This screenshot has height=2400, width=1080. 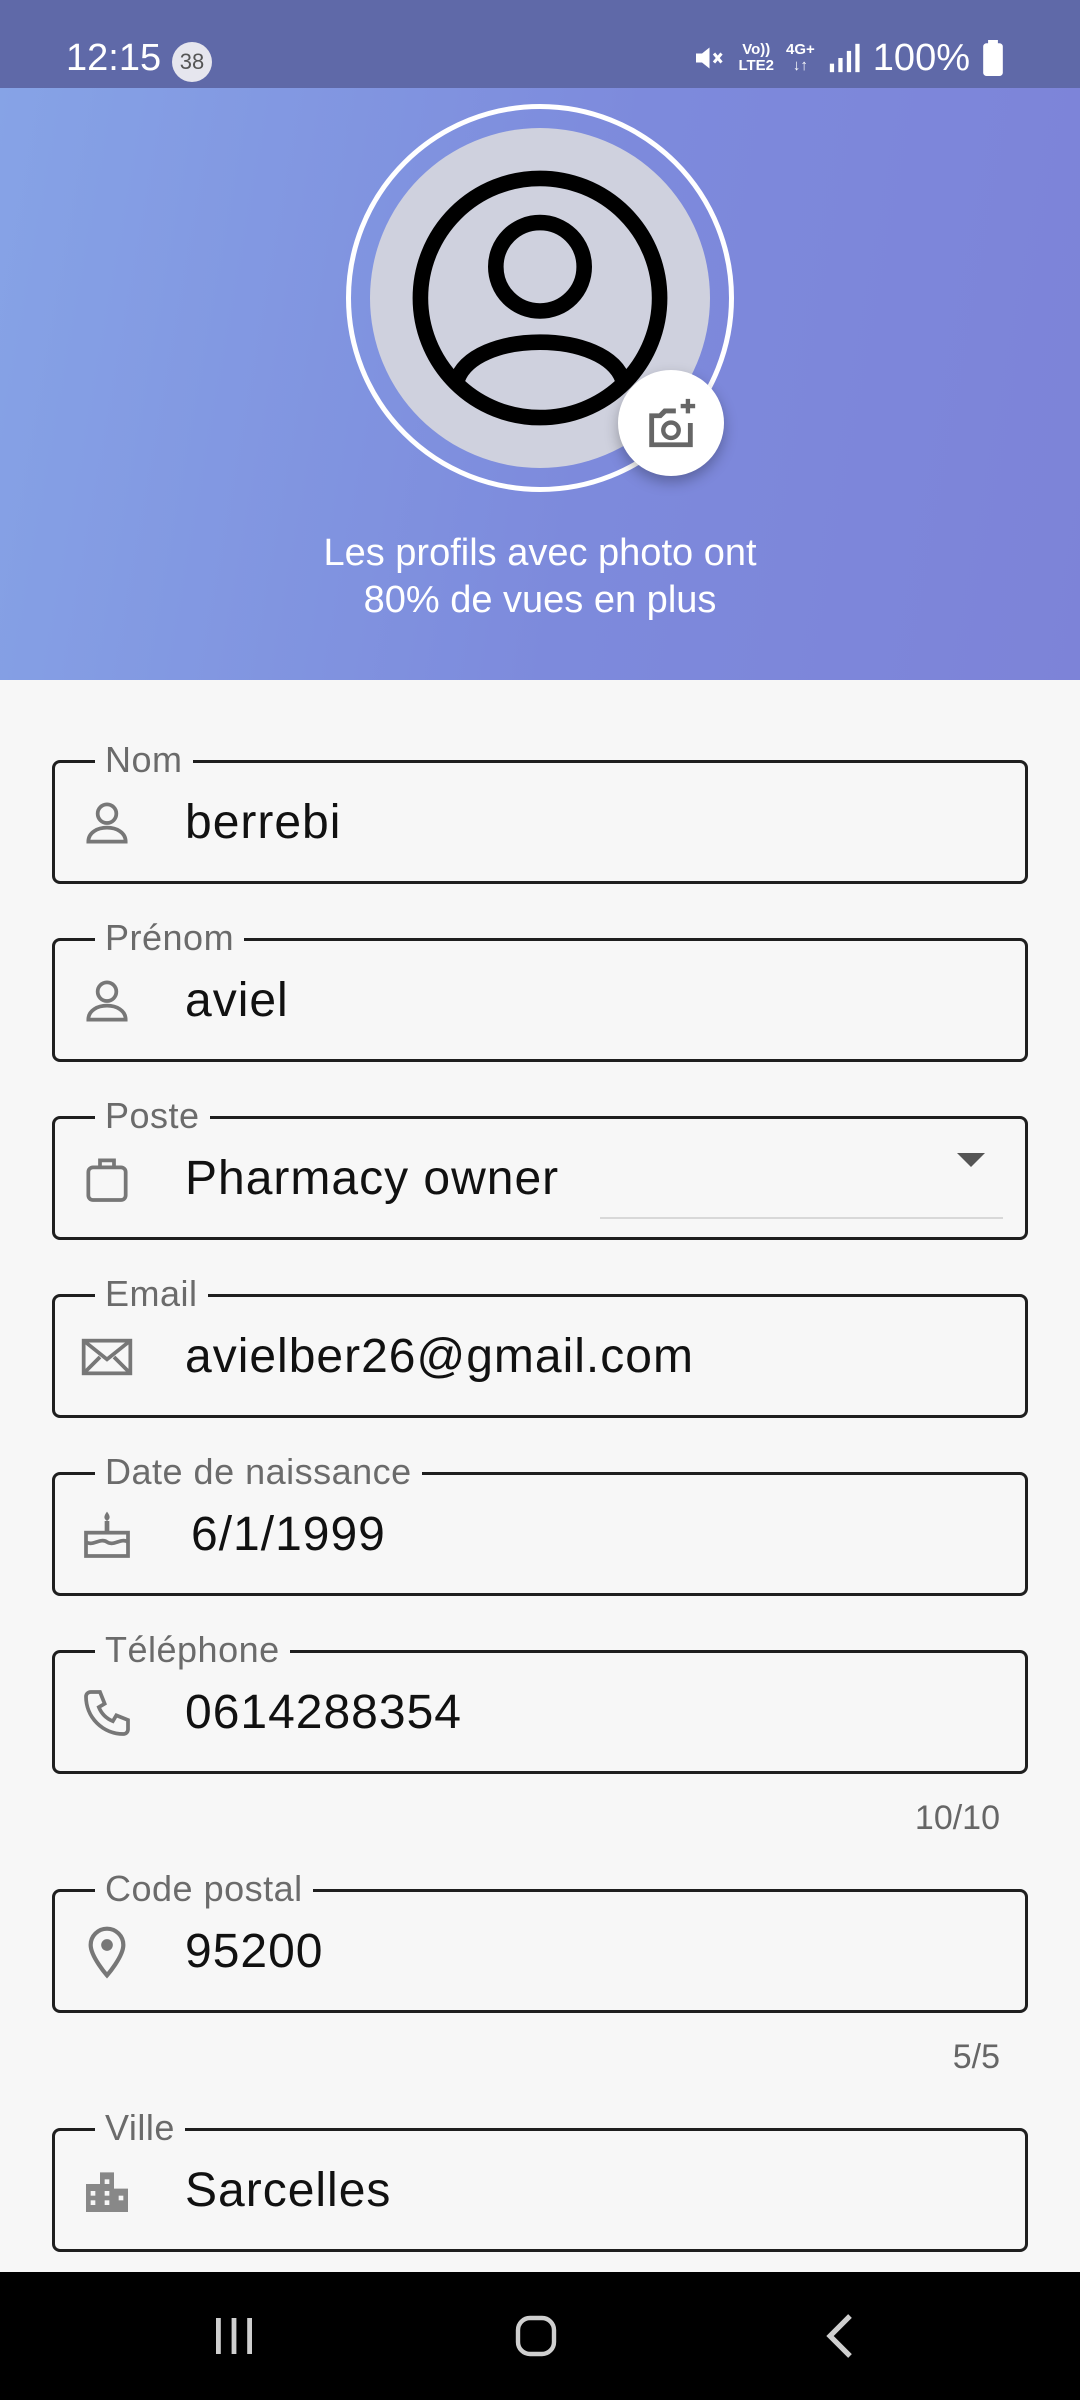 What do you see at coordinates (144, 760) in the screenshot?
I see `nom-label: Nom` at bounding box center [144, 760].